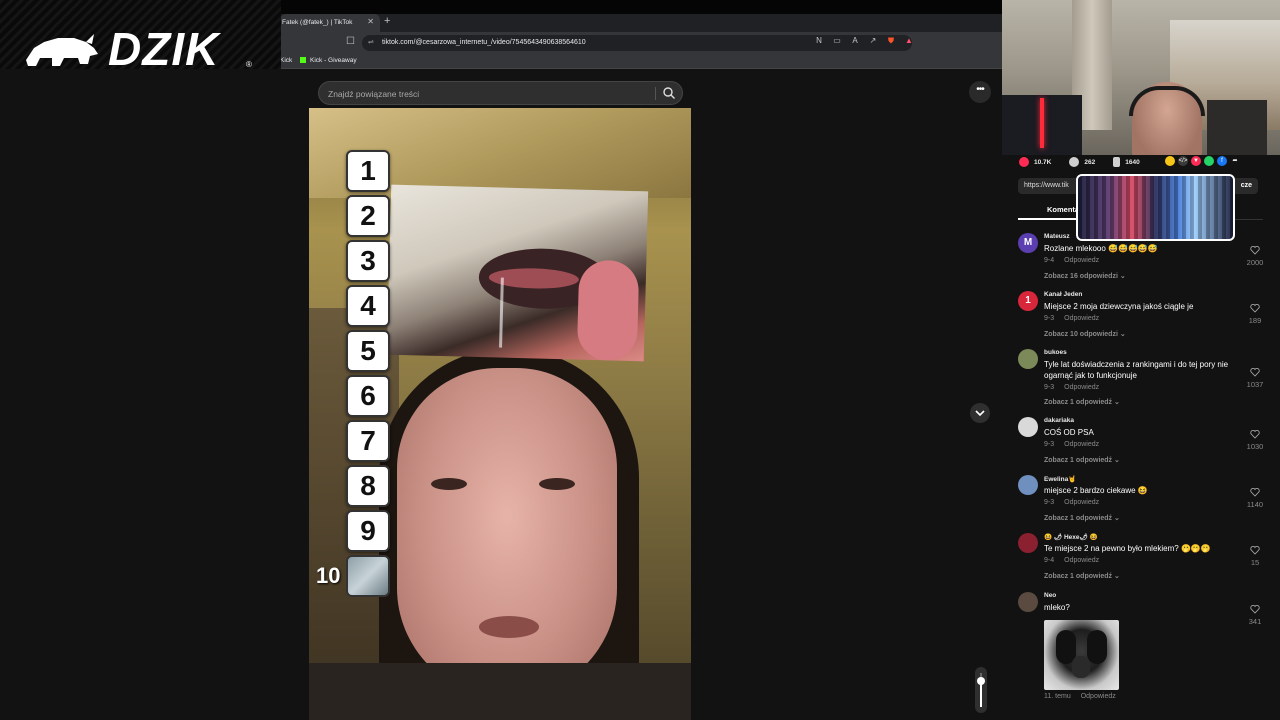 The height and width of the screenshot is (720, 1280). I want to click on brave-shield-icon: ⛊, so click(891, 41).